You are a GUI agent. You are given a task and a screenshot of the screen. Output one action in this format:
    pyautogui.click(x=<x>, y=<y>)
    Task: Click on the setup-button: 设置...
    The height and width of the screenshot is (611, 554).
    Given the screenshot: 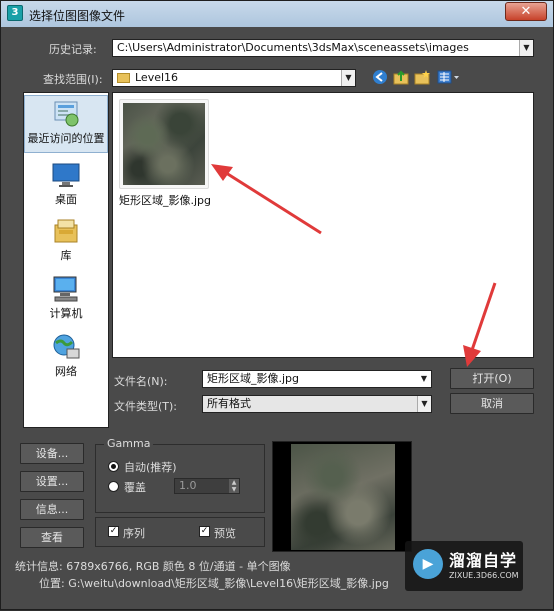 What is the action you would take?
    pyautogui.click(x=52, y=481)
    